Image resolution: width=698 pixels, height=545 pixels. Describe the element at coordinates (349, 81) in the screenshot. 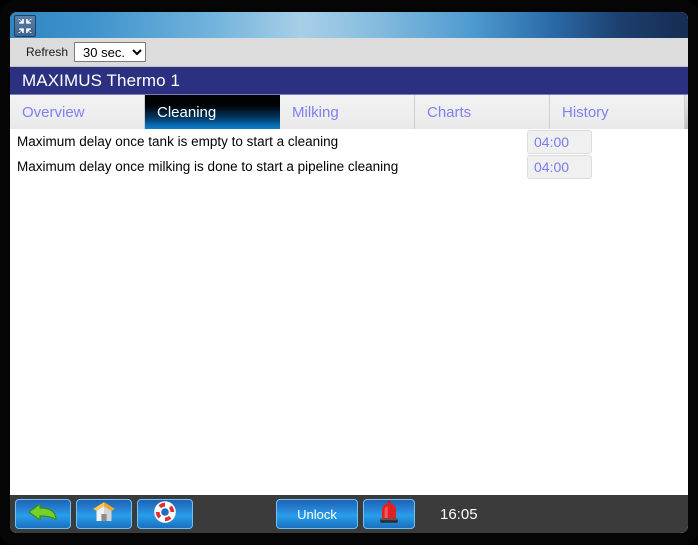

I see `page-header: MAXIMUS Thermo 1` at that location.